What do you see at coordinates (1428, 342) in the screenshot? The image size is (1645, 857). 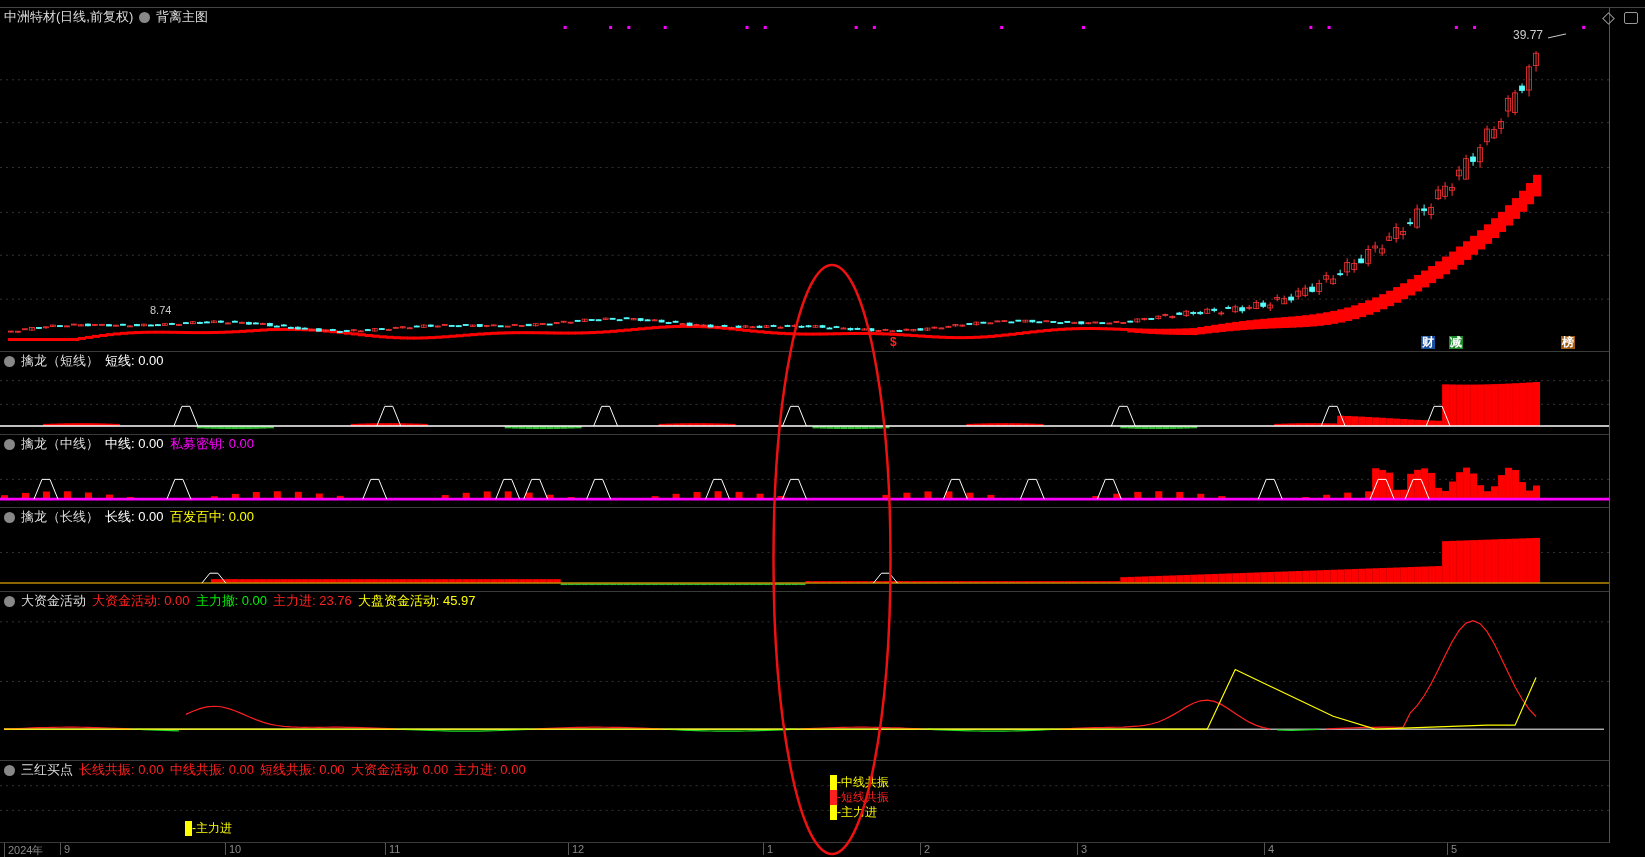 I see `event-marker: 财` at bounding box center [1428, 342].